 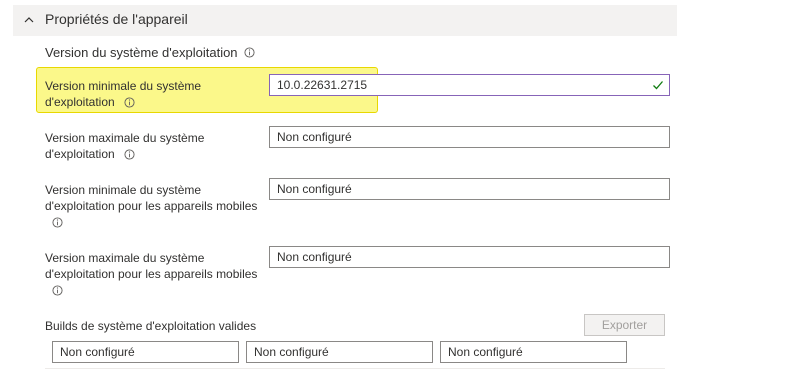 What do you see at coordinates (322, 85) in the screenshot?
I see `min-os-version-value: 10.0.22631.2715` at bounding box center [322, 85].